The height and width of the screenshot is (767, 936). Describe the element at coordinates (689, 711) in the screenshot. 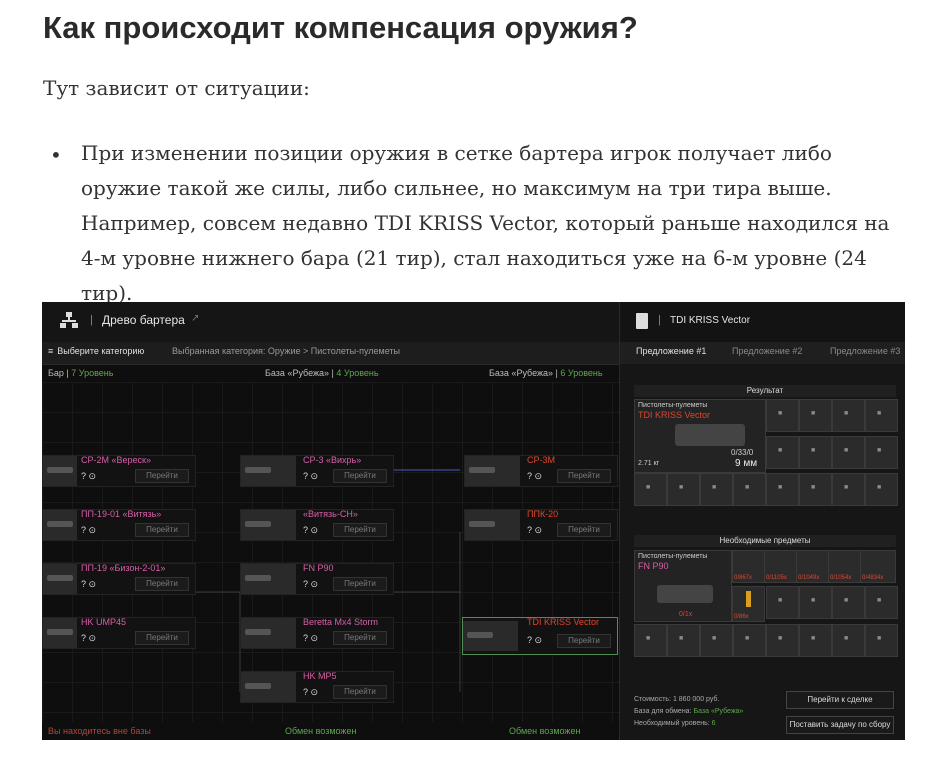

I see `base-row: База для обмена: База «Рубежа»` at that location.